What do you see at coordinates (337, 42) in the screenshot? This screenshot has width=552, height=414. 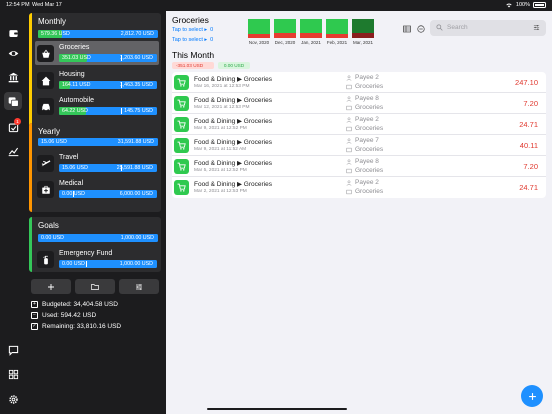 I see `history-label: Feb, 2021` at bounding box center [337, 42].